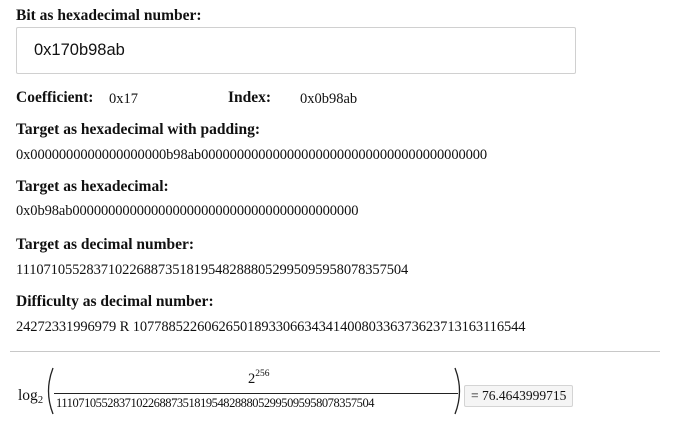 Image resolution: width=673 pixels, height=444 pixels. What do you see at coordinates (115, 301) in the screenshot?
I see `difficulty-label: Difficulty as decimal number:` at bounding box center [115, 301].